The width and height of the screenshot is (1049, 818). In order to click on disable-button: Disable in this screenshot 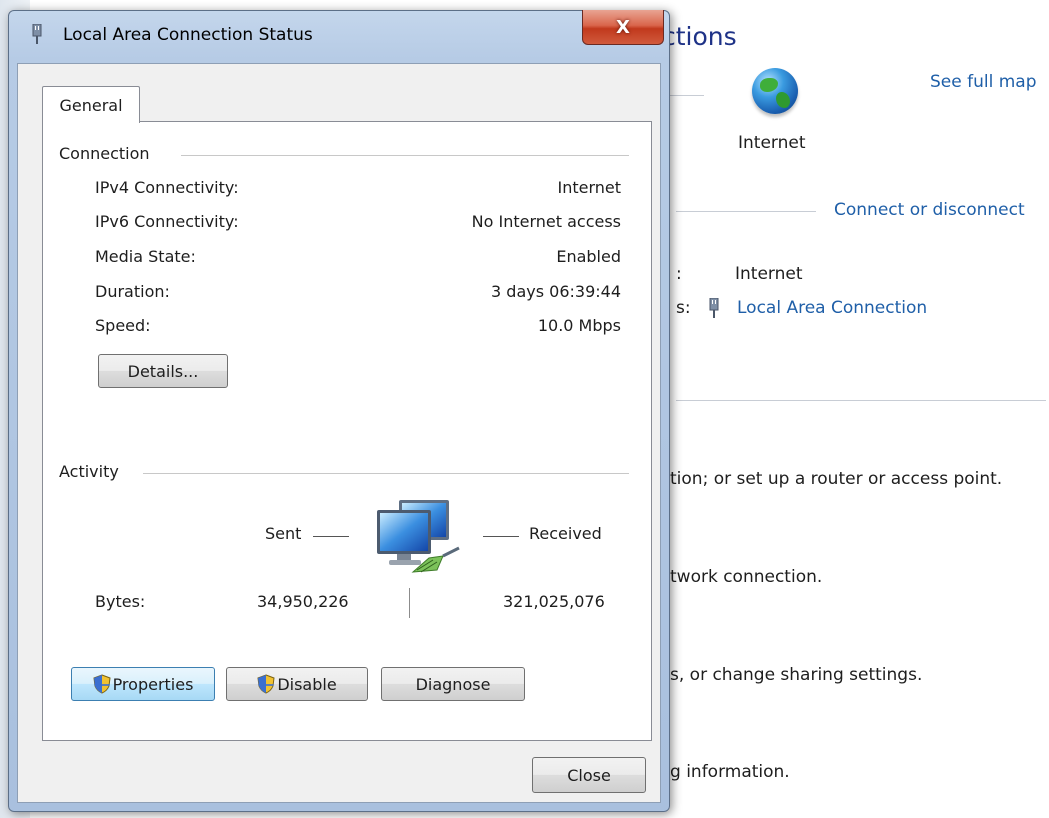, I will do `click(297, 684)`.